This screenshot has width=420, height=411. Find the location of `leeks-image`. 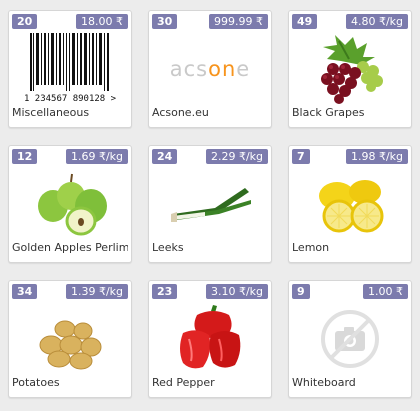

leeks-image is located at coordinates (210, 204).